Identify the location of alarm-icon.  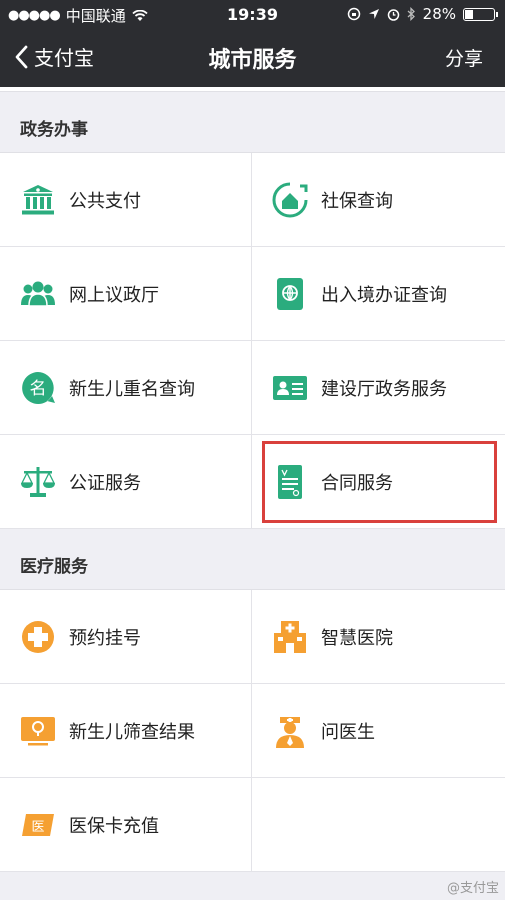
(393, 14).